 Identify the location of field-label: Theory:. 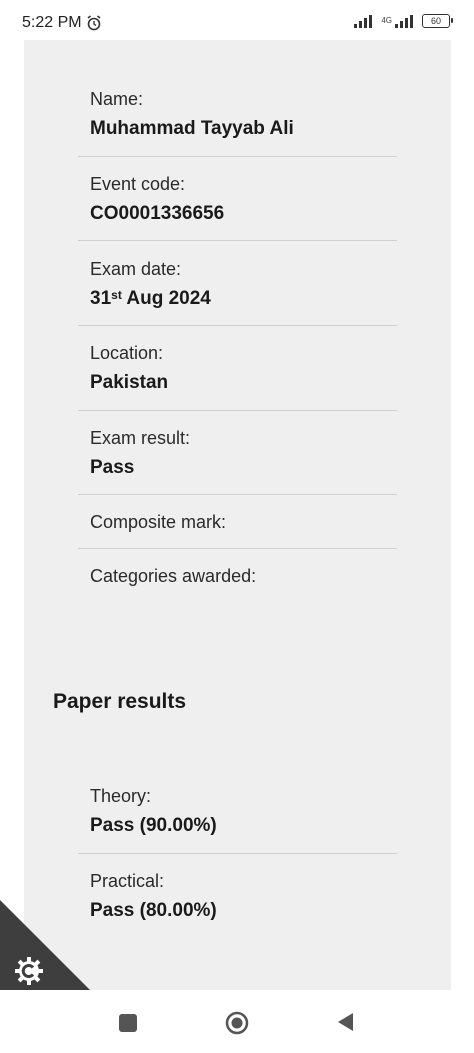
(121, 796).